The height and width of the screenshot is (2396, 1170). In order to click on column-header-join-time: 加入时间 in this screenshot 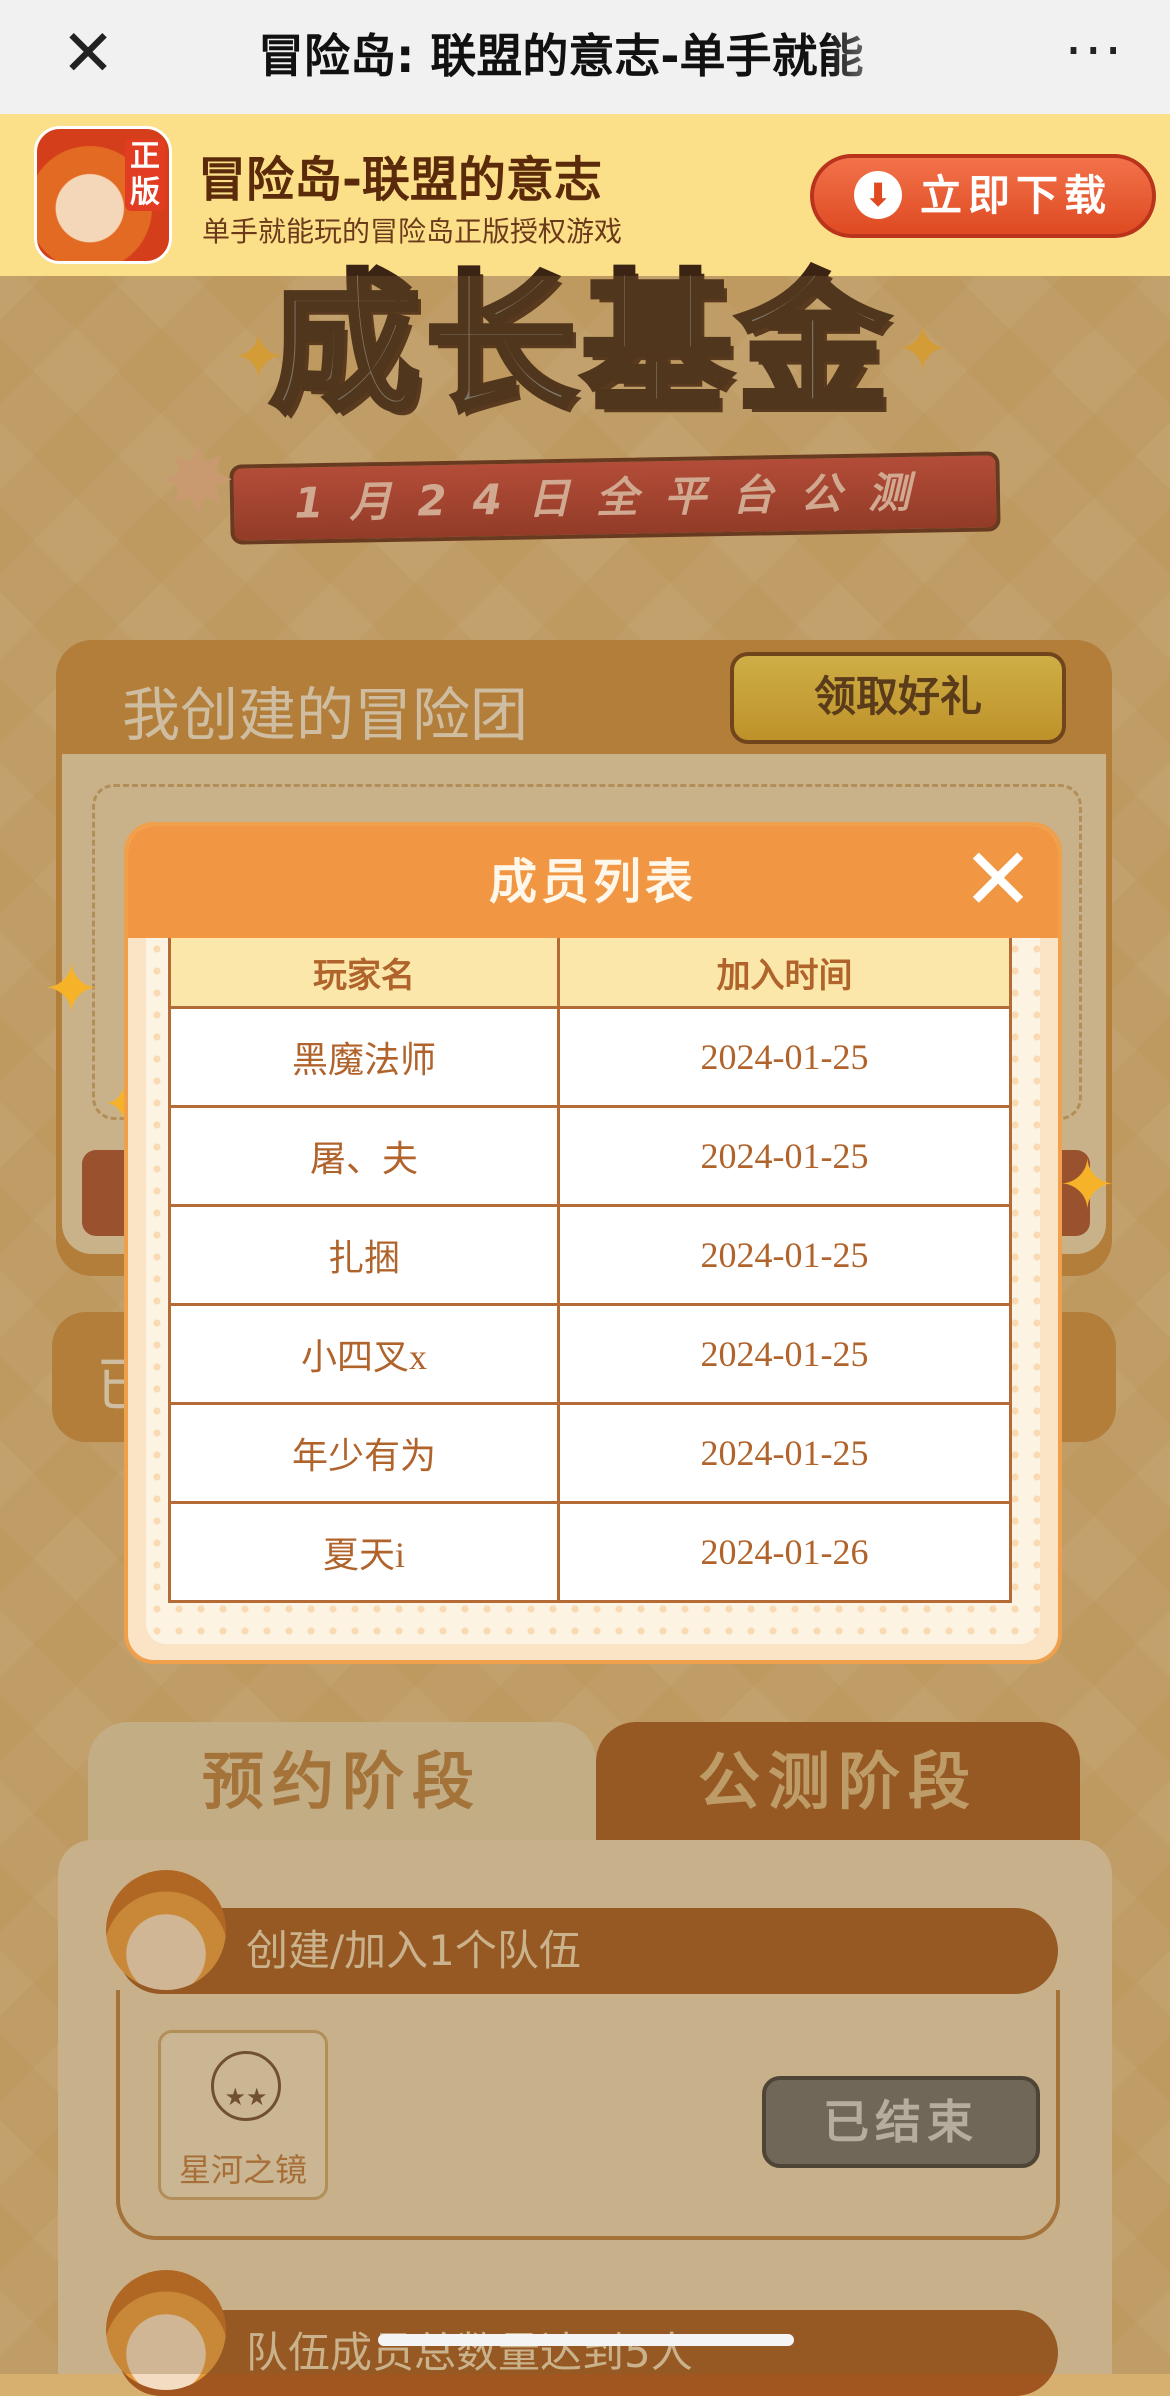, I will do `click(784, 973)`.